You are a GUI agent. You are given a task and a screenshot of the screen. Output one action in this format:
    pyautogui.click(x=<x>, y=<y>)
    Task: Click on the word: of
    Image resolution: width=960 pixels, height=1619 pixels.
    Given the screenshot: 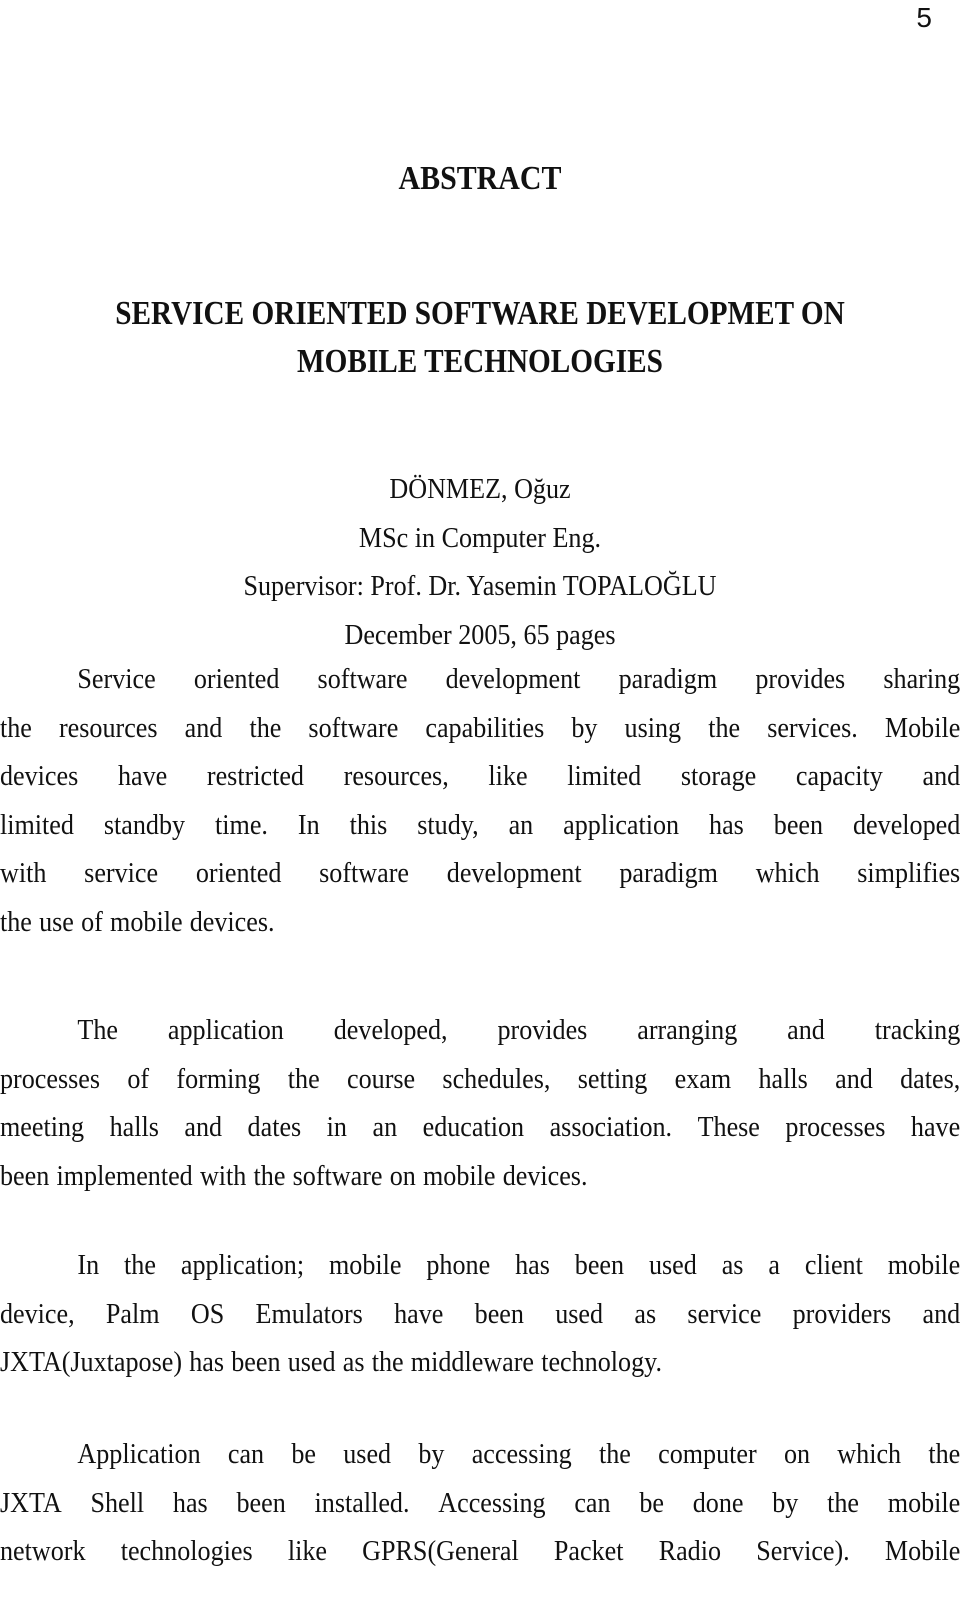 What is the action you would take?
    pyautogui.click(x=92, y=921)
    